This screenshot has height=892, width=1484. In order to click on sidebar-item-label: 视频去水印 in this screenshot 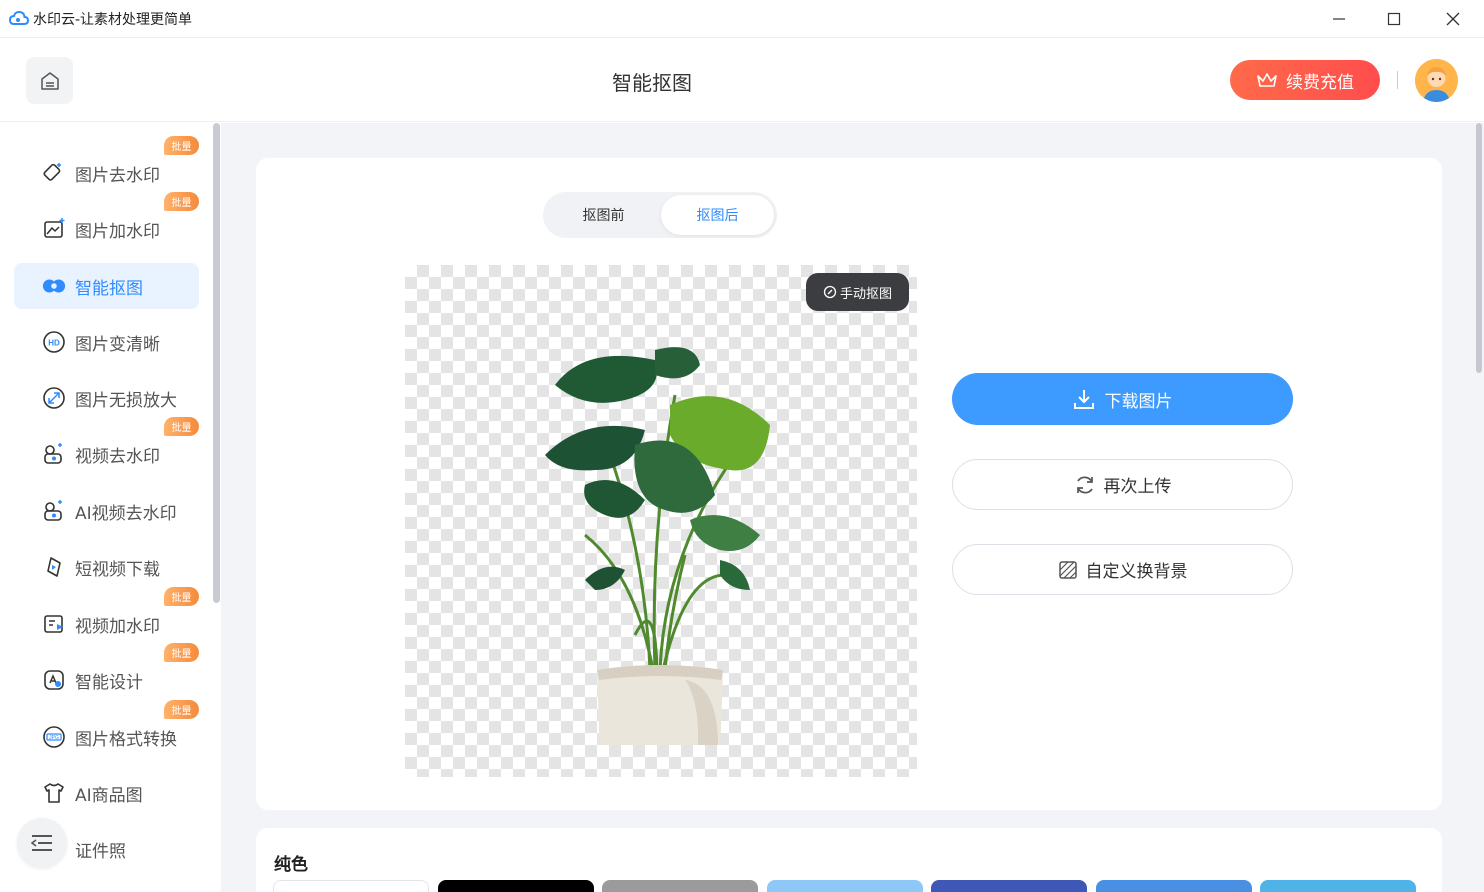, I will do `click(117, 456)`.